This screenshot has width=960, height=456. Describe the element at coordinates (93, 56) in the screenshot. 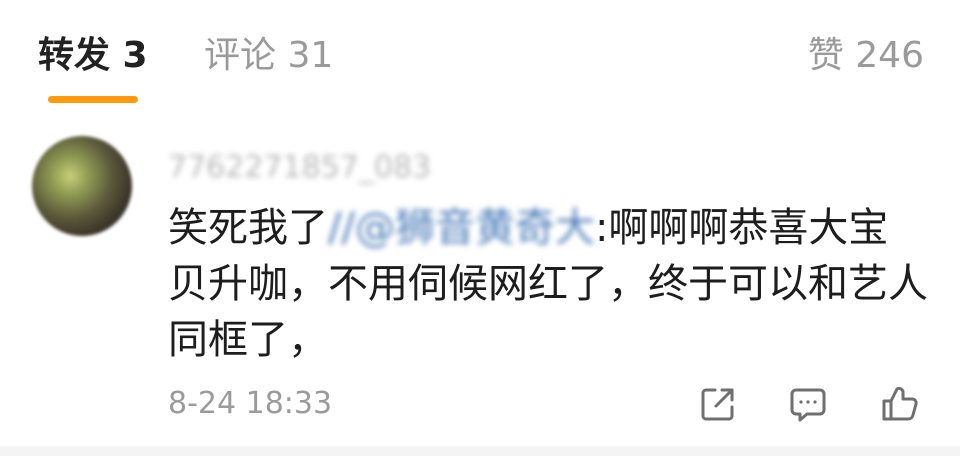

I see `tab-forward: 转发 3` at that location.